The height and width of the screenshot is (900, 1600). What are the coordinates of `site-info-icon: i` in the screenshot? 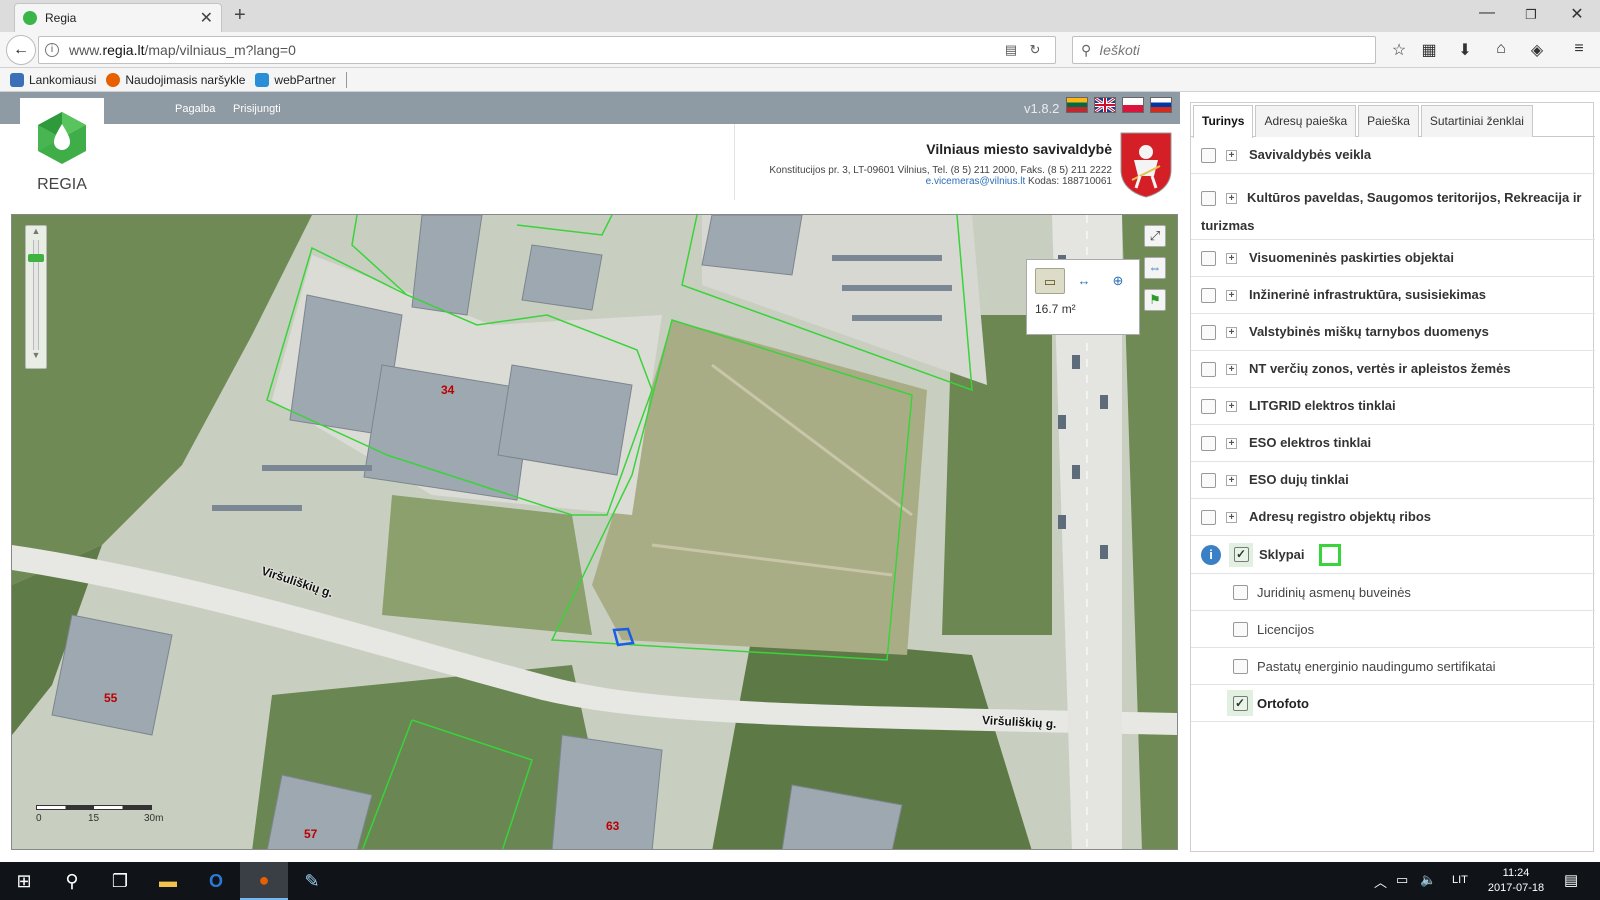 It's located at (52, 50).